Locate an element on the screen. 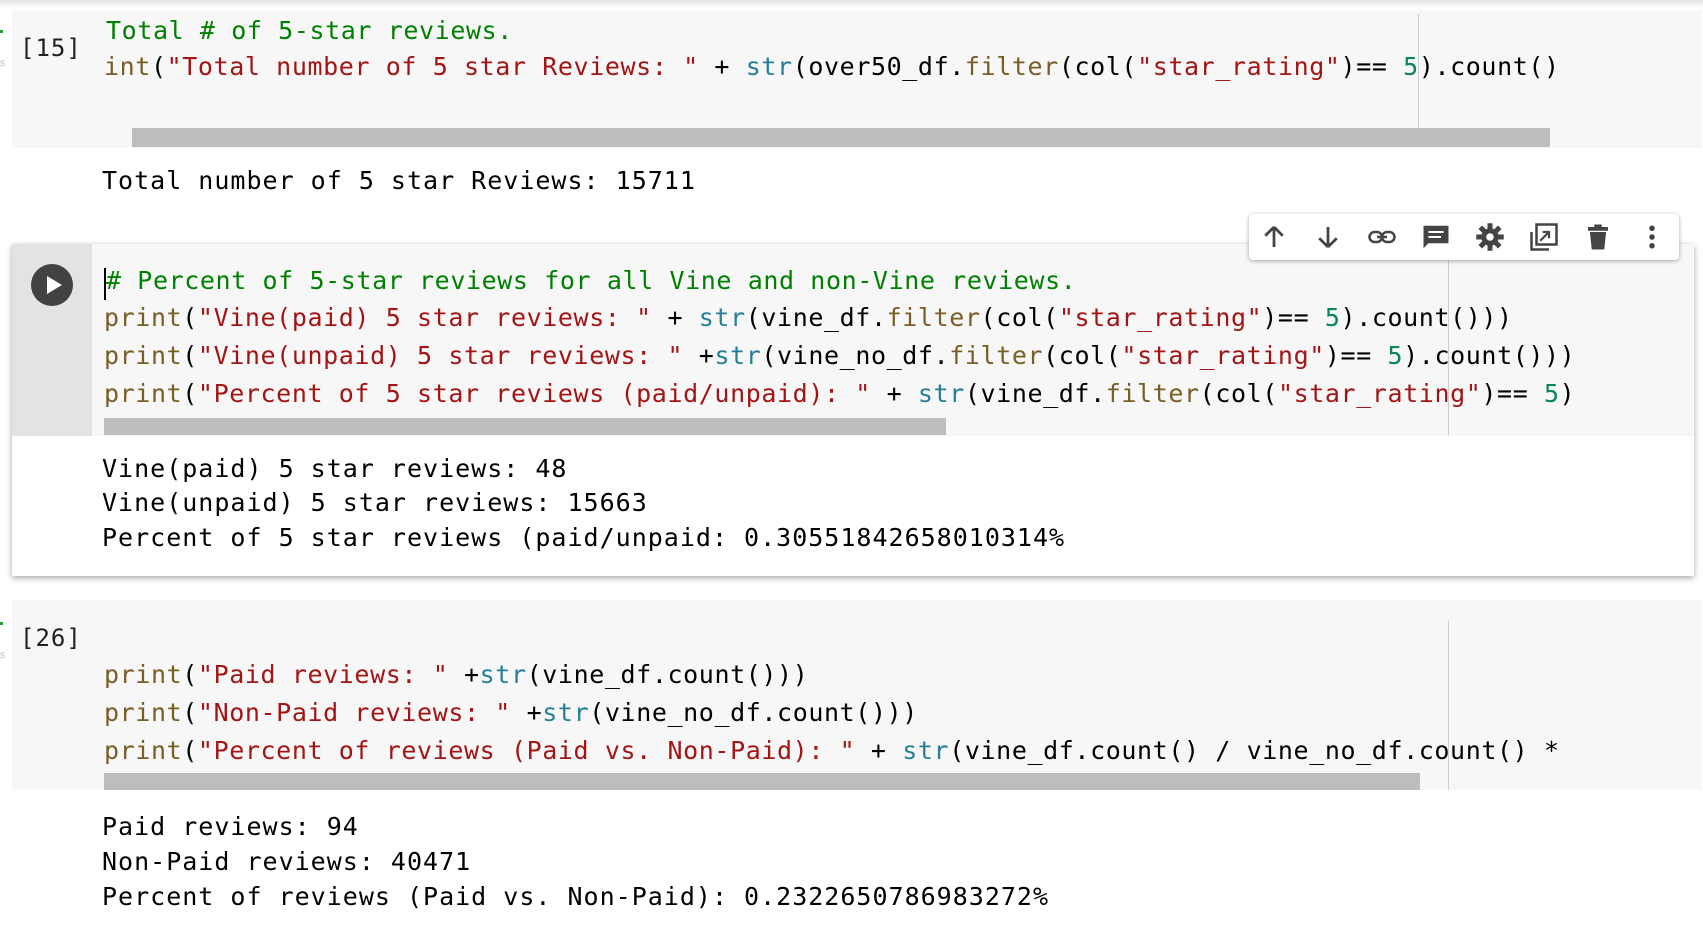 Image resolution: width=1703 pixels, height=935 pixels. arrow-up-icon is located at coordinates (1274, 237).